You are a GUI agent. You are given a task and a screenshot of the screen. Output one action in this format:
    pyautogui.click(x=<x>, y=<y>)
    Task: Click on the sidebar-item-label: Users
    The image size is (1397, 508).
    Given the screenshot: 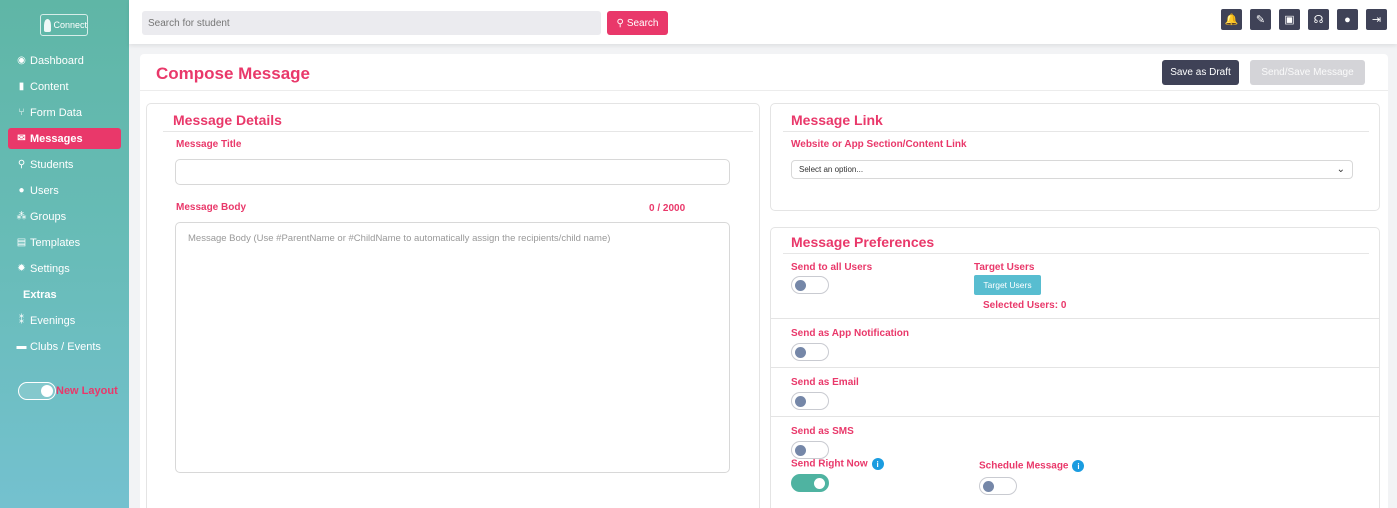 What is the action you would take?
    pyautogui.click(x=44, y=190)
    